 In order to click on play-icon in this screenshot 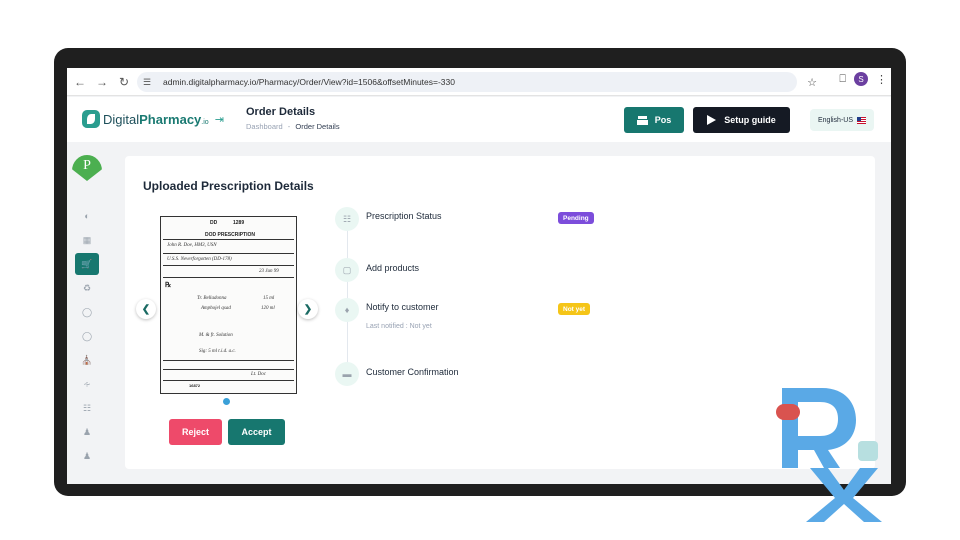, I will do `click(712, 120)`.